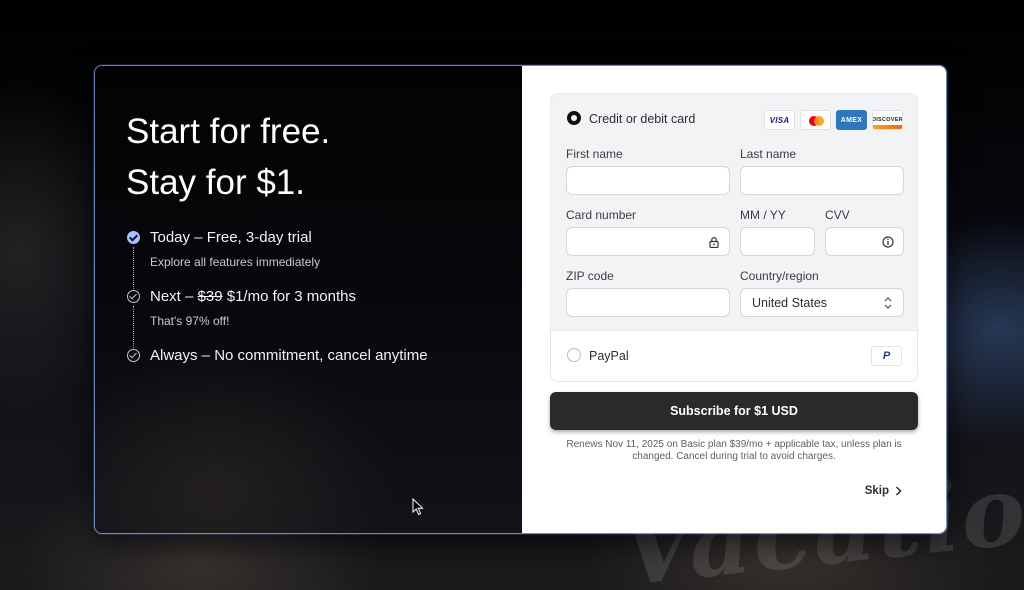  I want to click on subscribe-button: Subscribe for $1 USD, so click(734, 411).